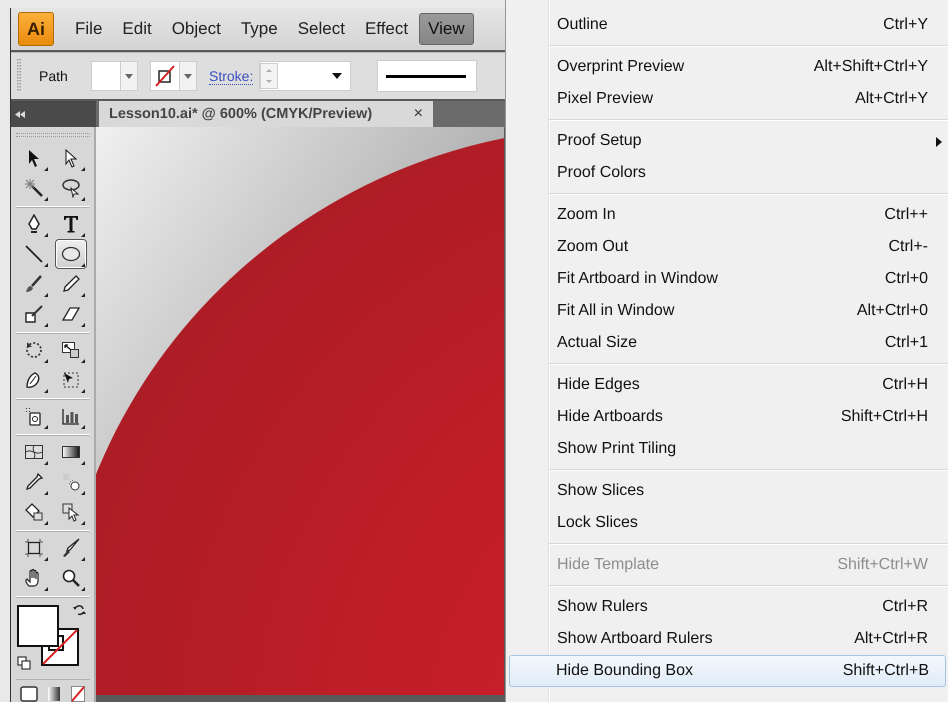 This screenshot has width=948, height=702. What do you see at coordinates (884, 417) in the screenshot?
I see `shortcut-text: Shift+Ctrl+H` at bounding box center [884, 417].